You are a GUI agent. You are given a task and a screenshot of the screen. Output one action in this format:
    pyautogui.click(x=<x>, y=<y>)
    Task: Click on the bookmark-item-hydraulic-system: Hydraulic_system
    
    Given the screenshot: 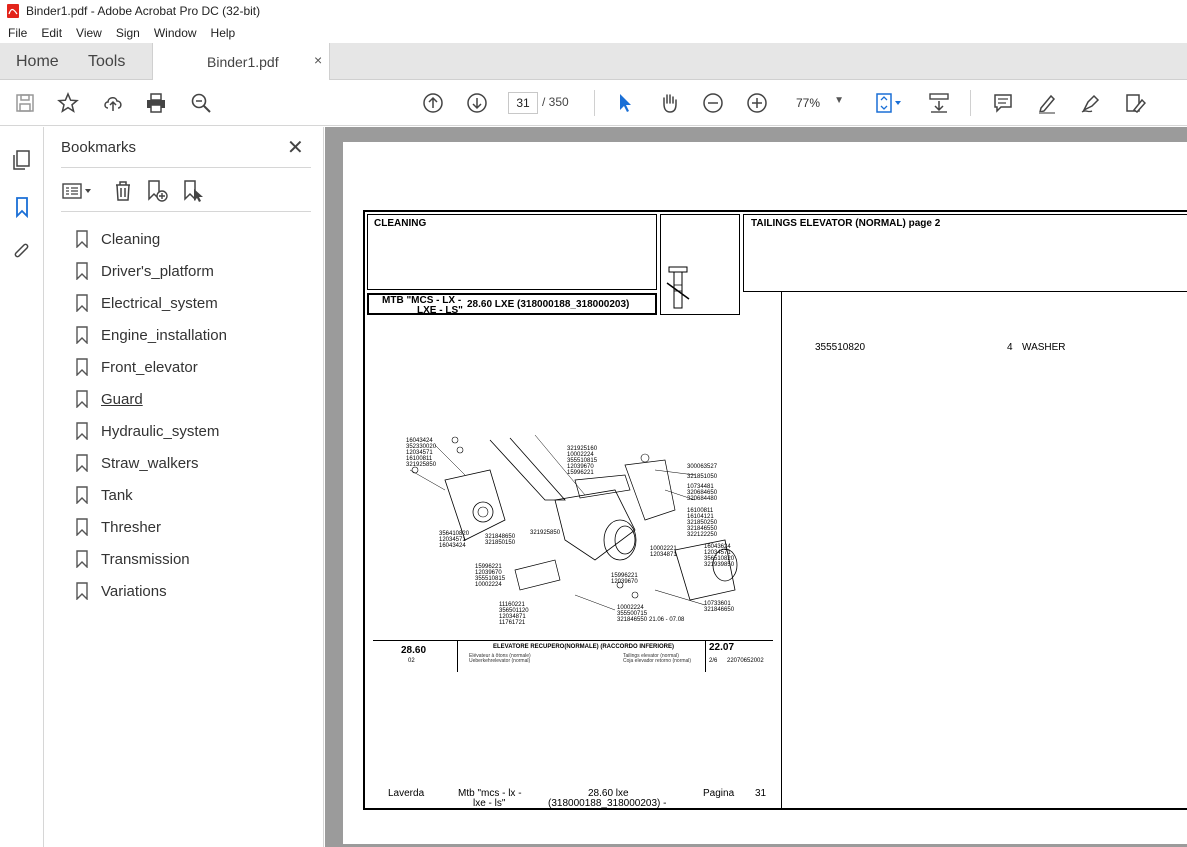 What is the action you would take?
    pyautogui.click(x=151, y=431)
    